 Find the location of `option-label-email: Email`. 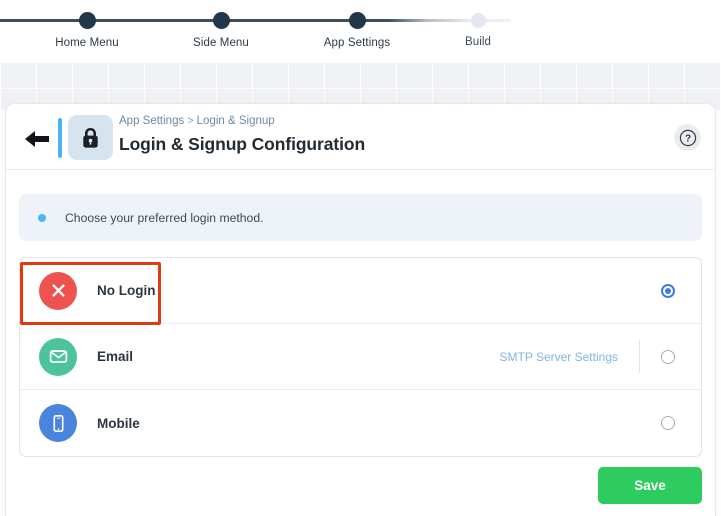

option-label-email: Email is located at coordinates (115, 356).